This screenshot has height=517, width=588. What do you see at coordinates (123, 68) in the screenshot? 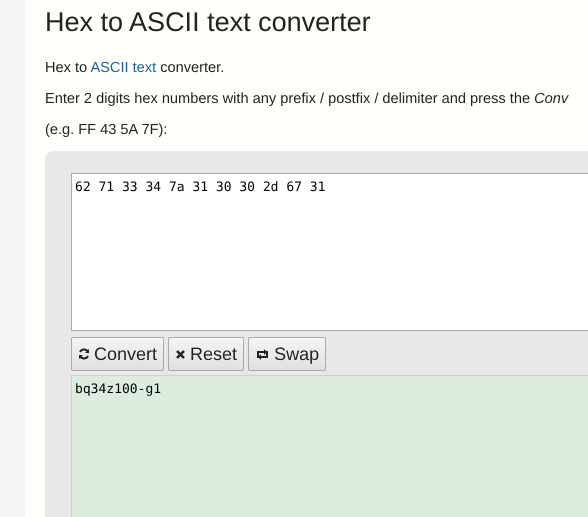
I see `ascii-link: ASCII text` at bounding box center [123, 68].